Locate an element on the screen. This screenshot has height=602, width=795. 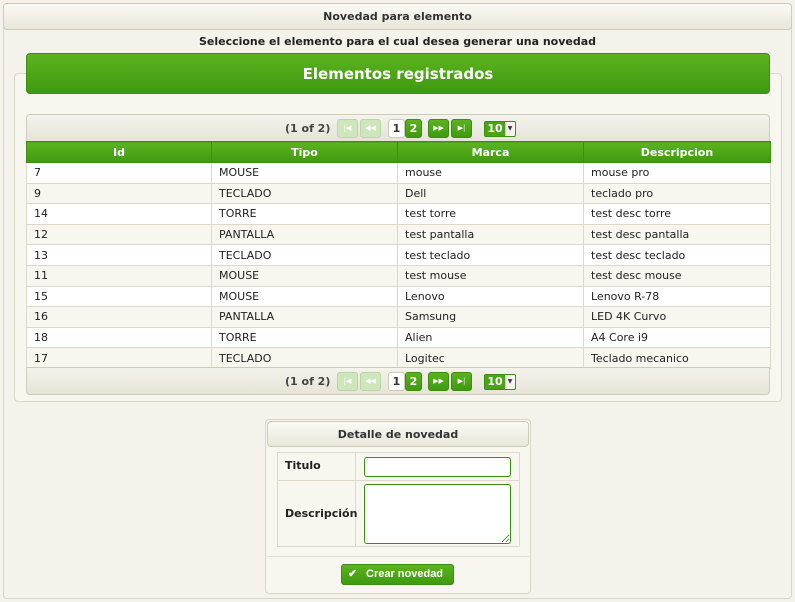
page-title: Novedad para elemento is located at coordinates (397, 16).